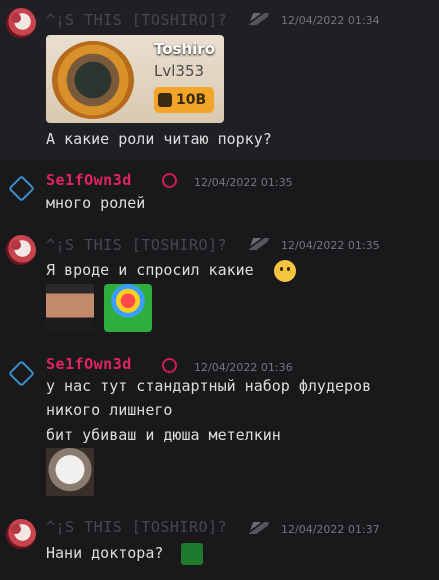 The width and height of the screenshot is (439, 580). I want to click on message-text: никого лишнего, so click(109, 410).